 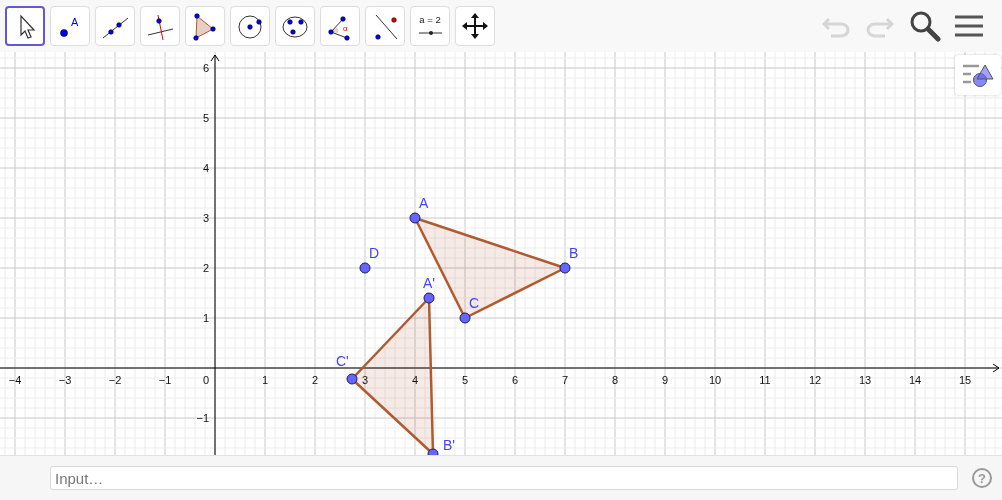 I want to click on point-label: C, so click(x=474, y=303).